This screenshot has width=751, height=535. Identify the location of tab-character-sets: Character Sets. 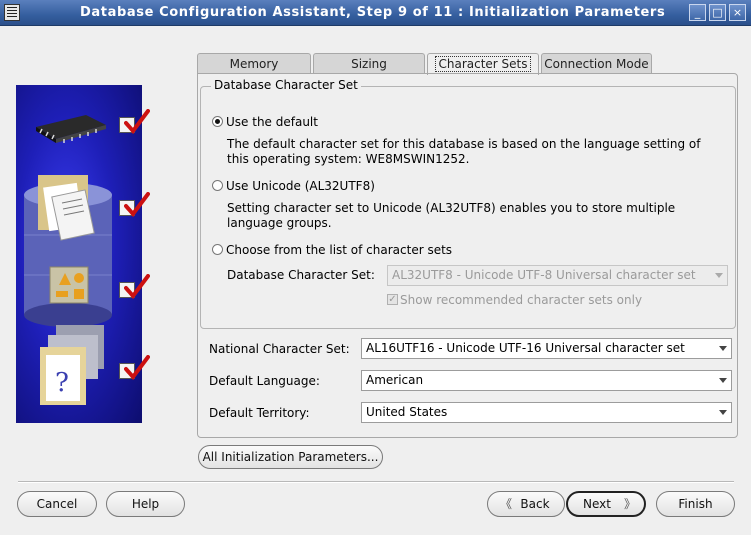
(483, 64).